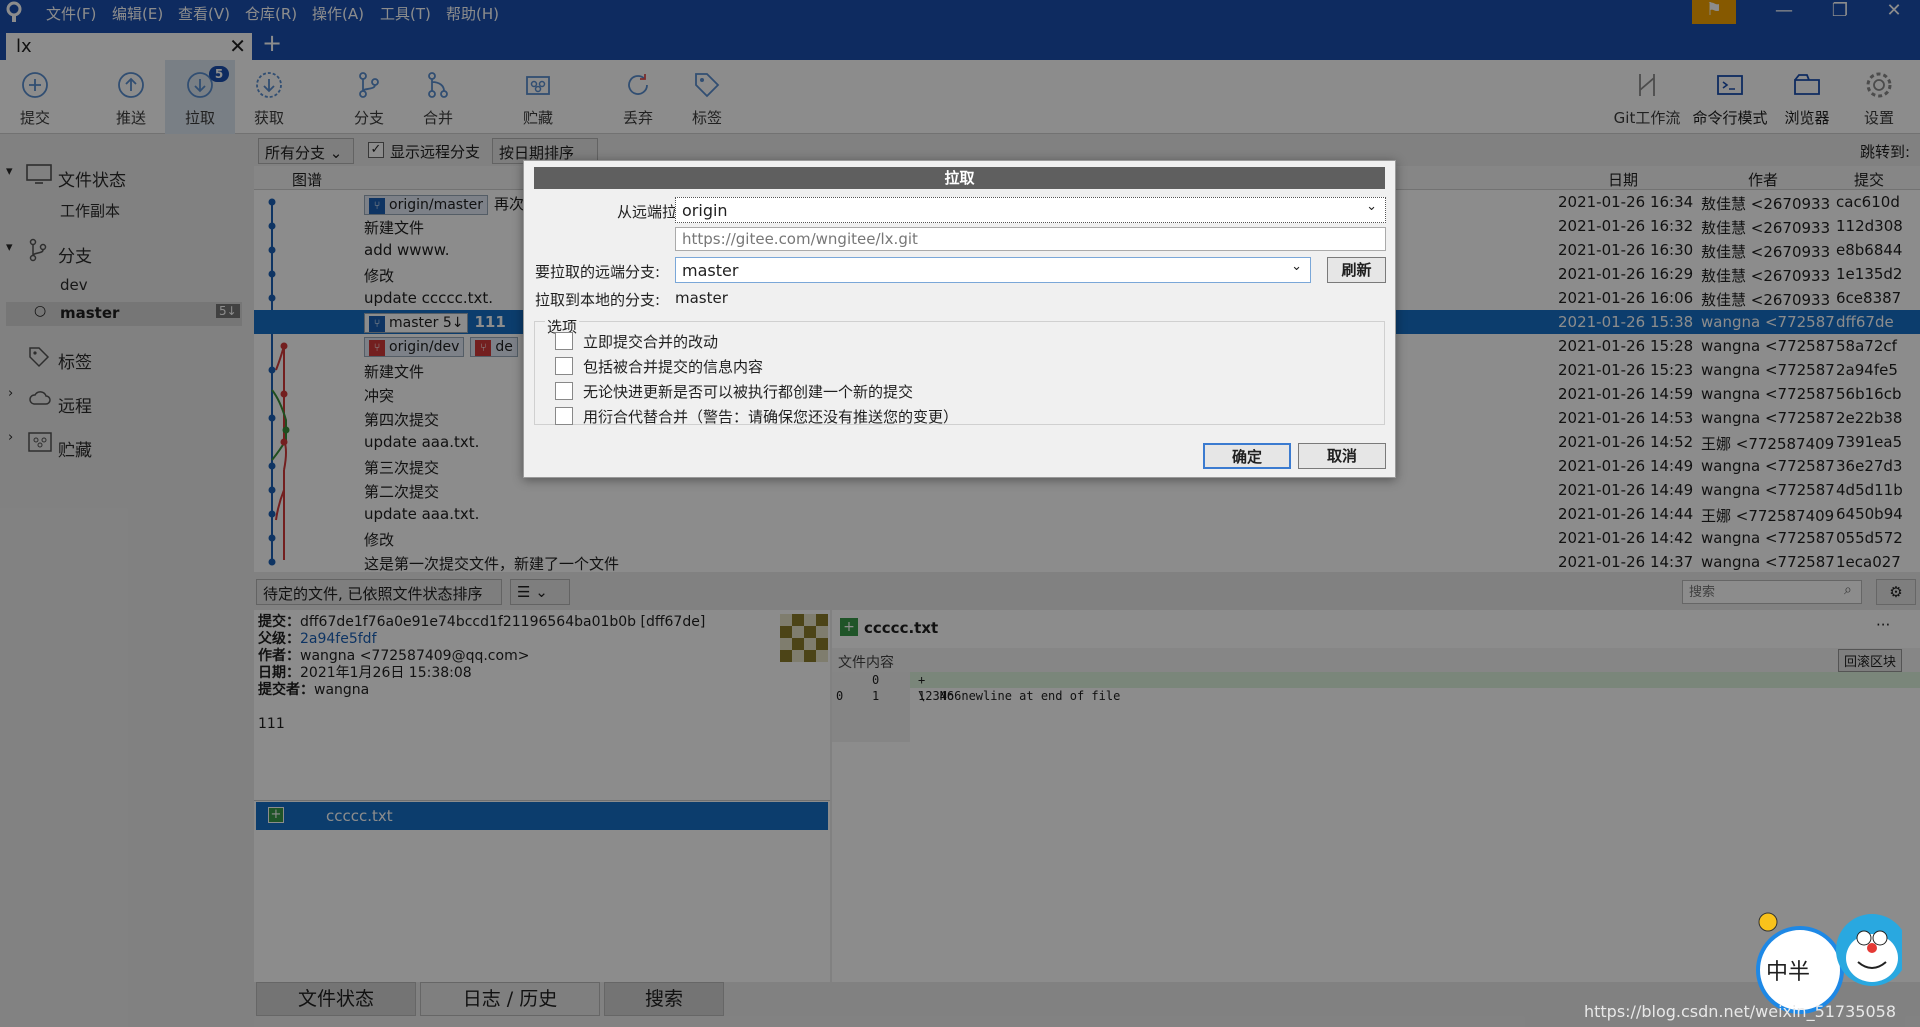 This screenshot has width=1920, height=1027. I want to click on dialog-title: 拉取, so click(959, 178).